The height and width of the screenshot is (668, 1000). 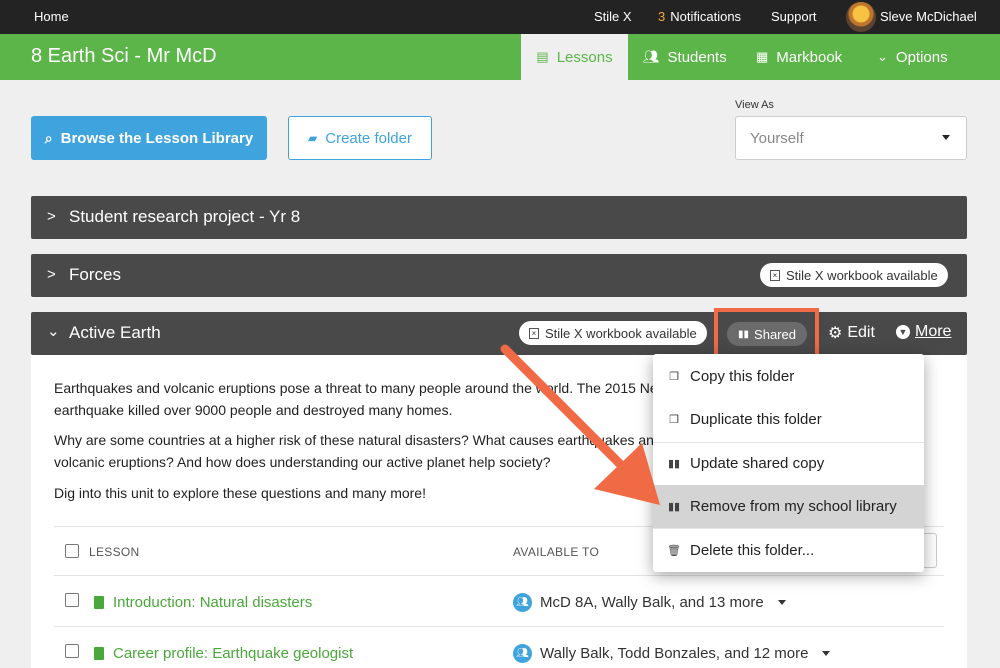 I want to click on menu-item-copy-folder: ❐ Copy this folder, so click(x=788, y=376).